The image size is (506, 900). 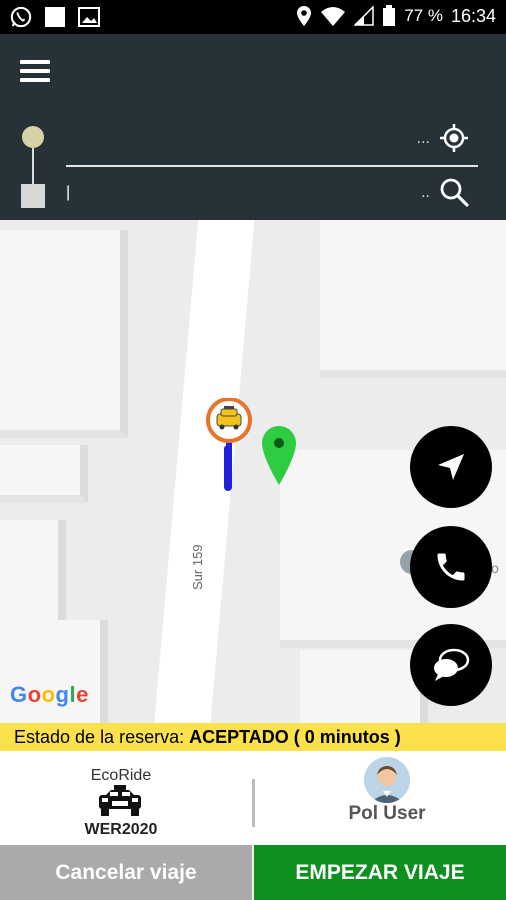 I want to click on image-icon, so click(x=89, y=17).